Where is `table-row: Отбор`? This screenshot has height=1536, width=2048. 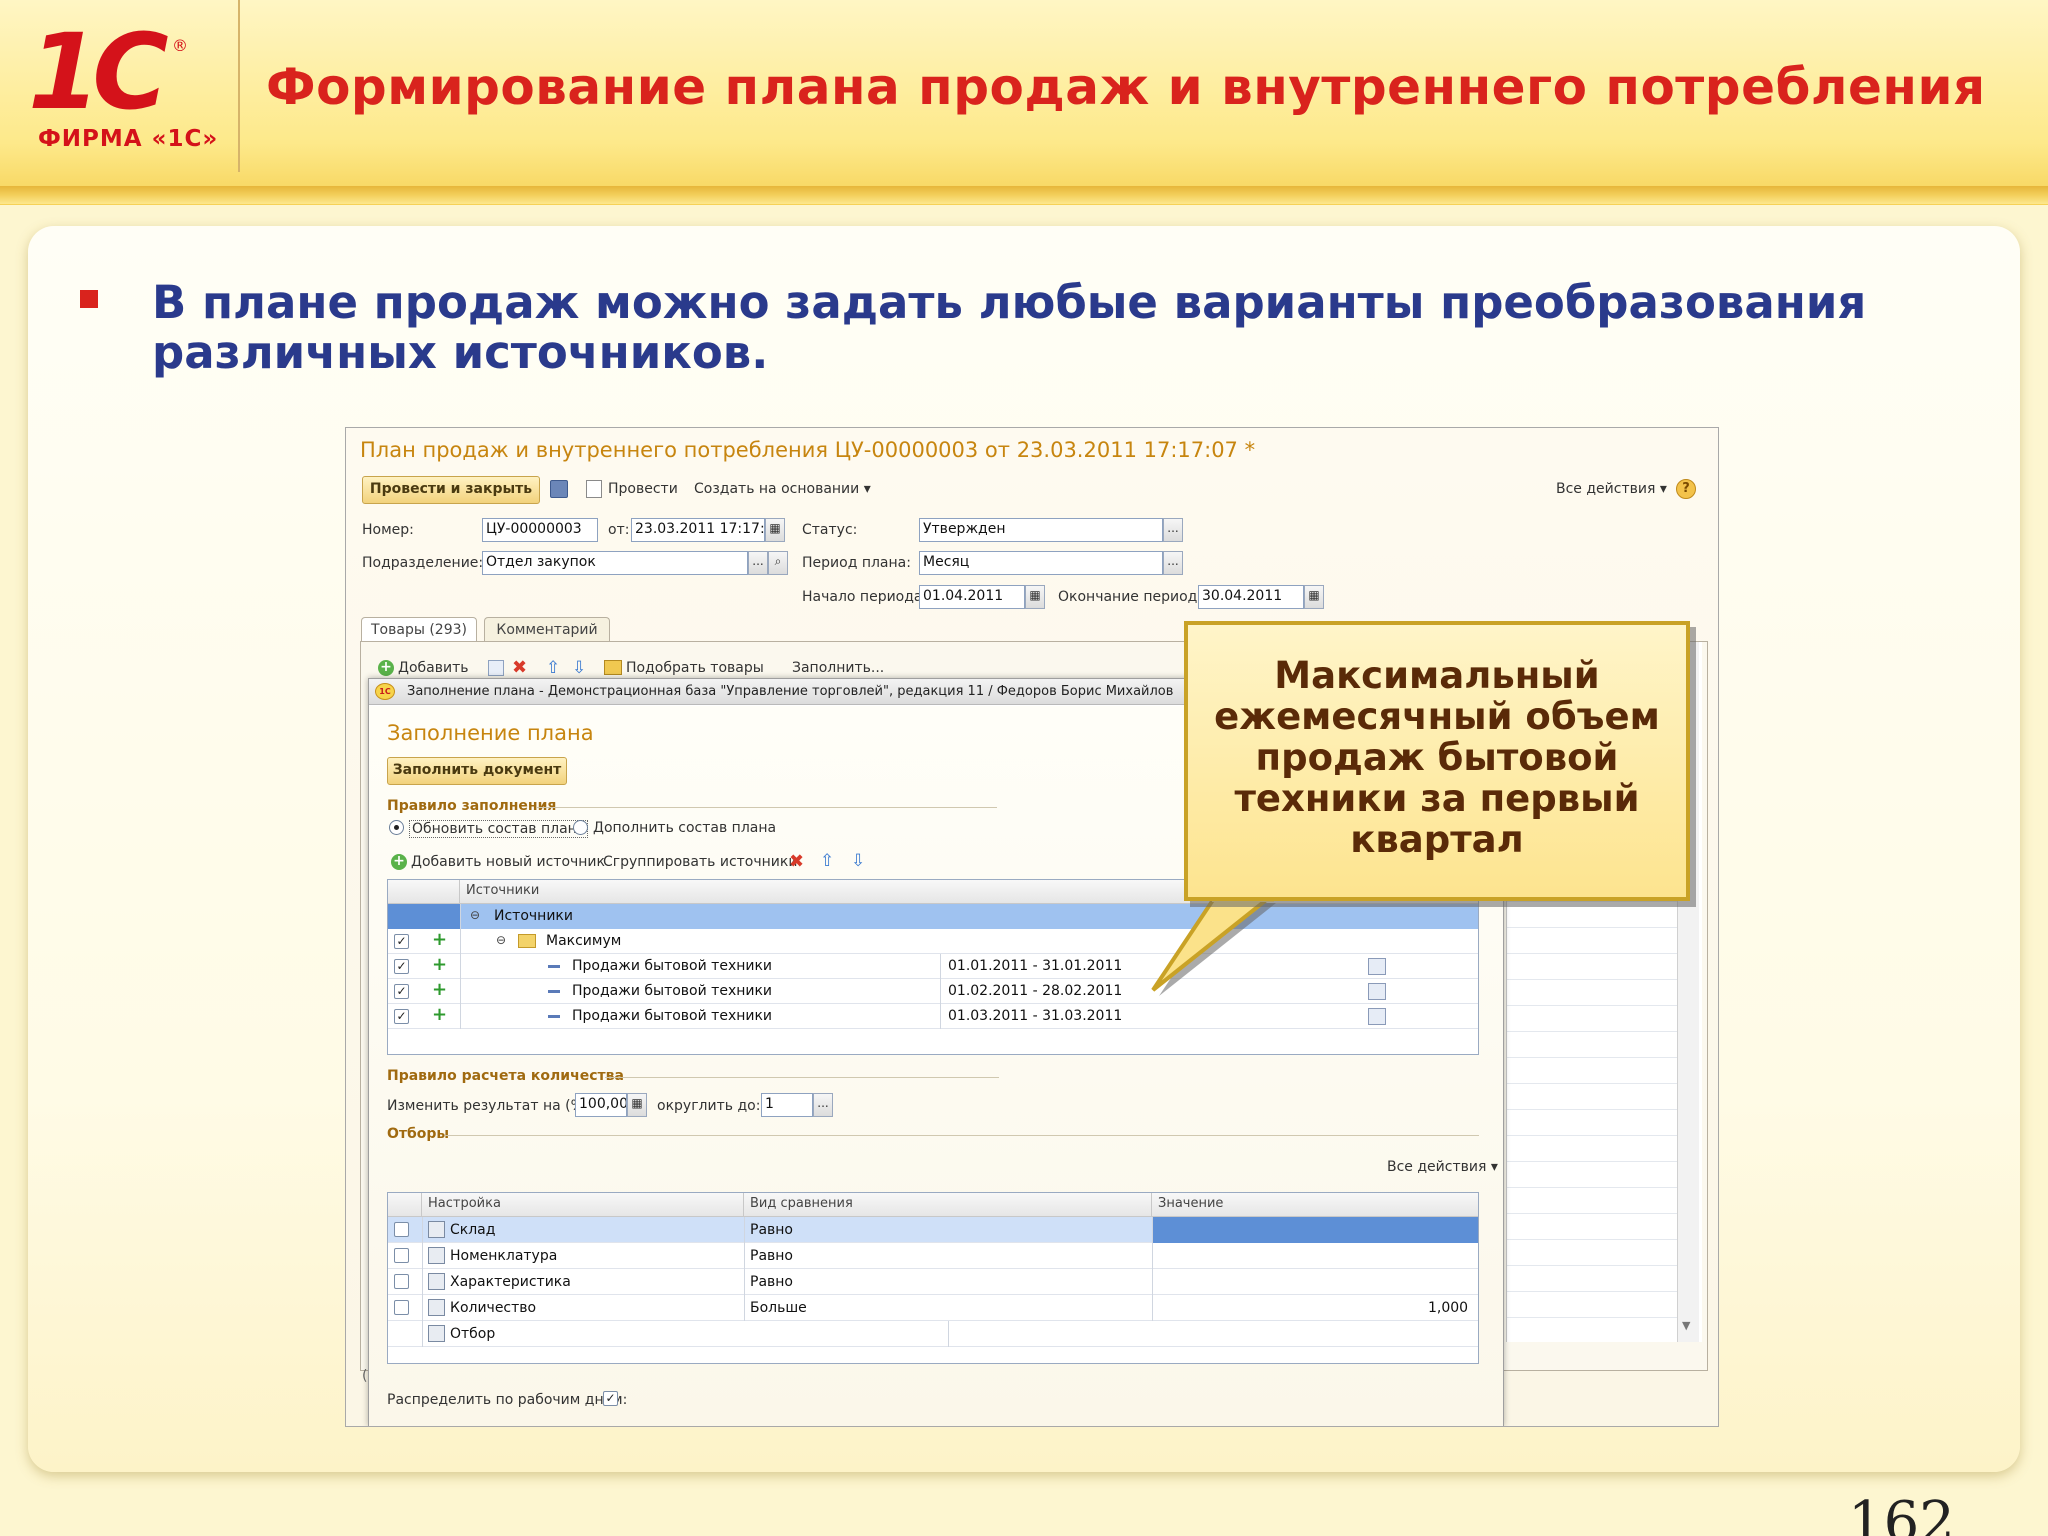
table-row: Отбор is located at coordinates (933, 1334).